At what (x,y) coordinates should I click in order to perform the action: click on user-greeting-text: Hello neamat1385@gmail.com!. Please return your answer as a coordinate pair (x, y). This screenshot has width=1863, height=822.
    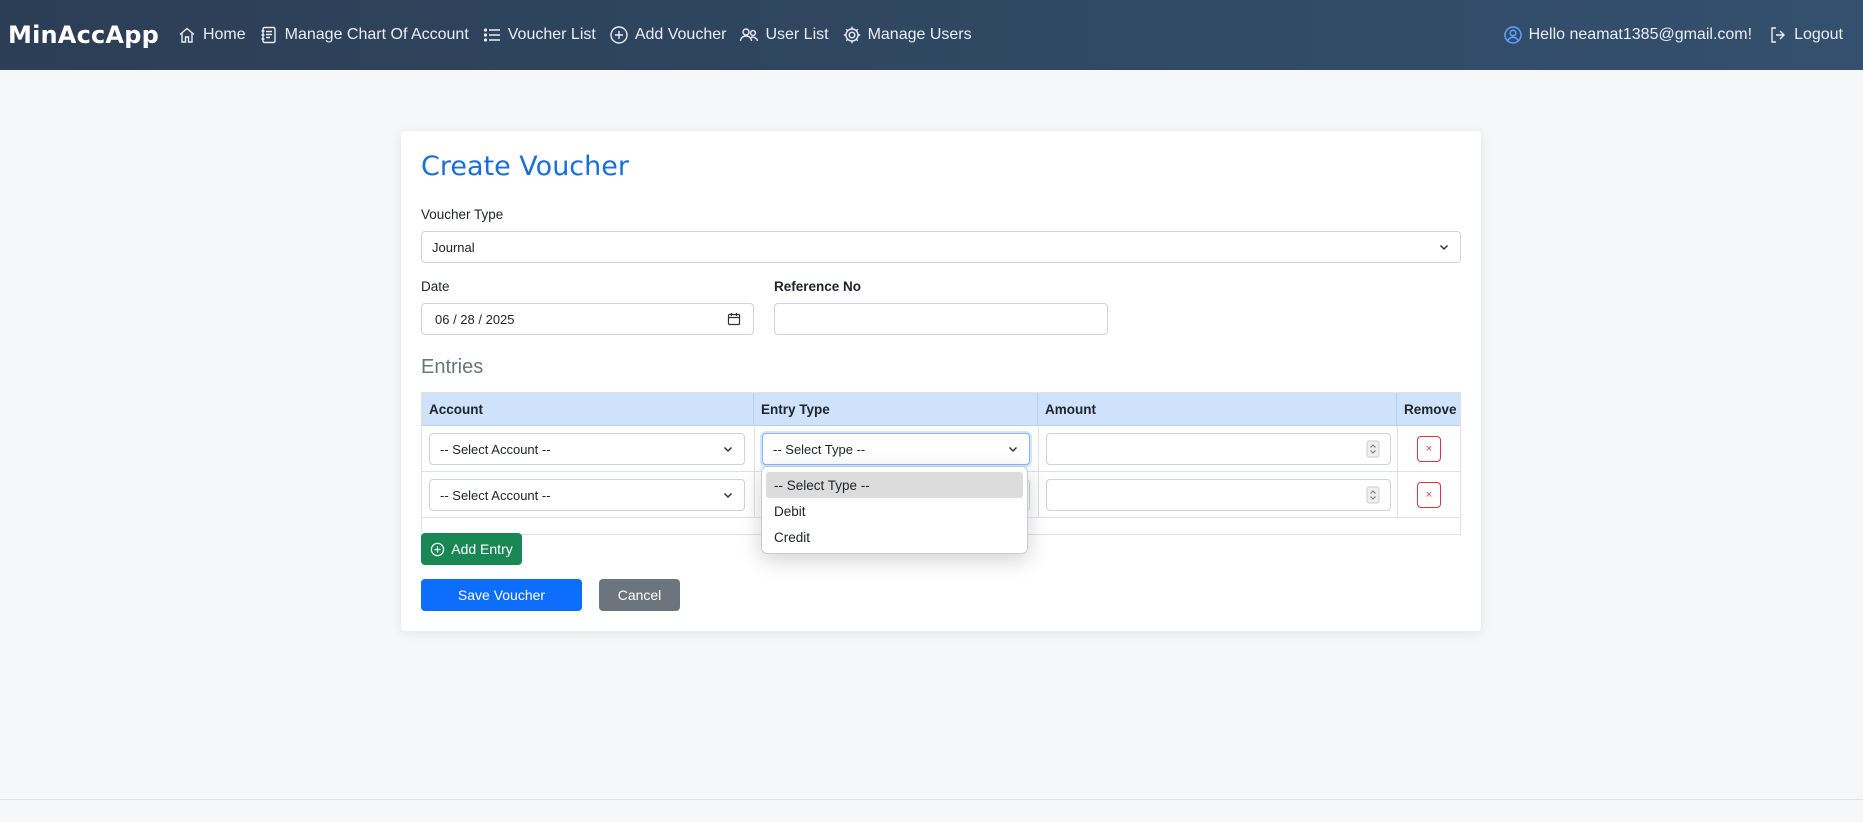
    Looking at the image, I should click on (1640, 34).